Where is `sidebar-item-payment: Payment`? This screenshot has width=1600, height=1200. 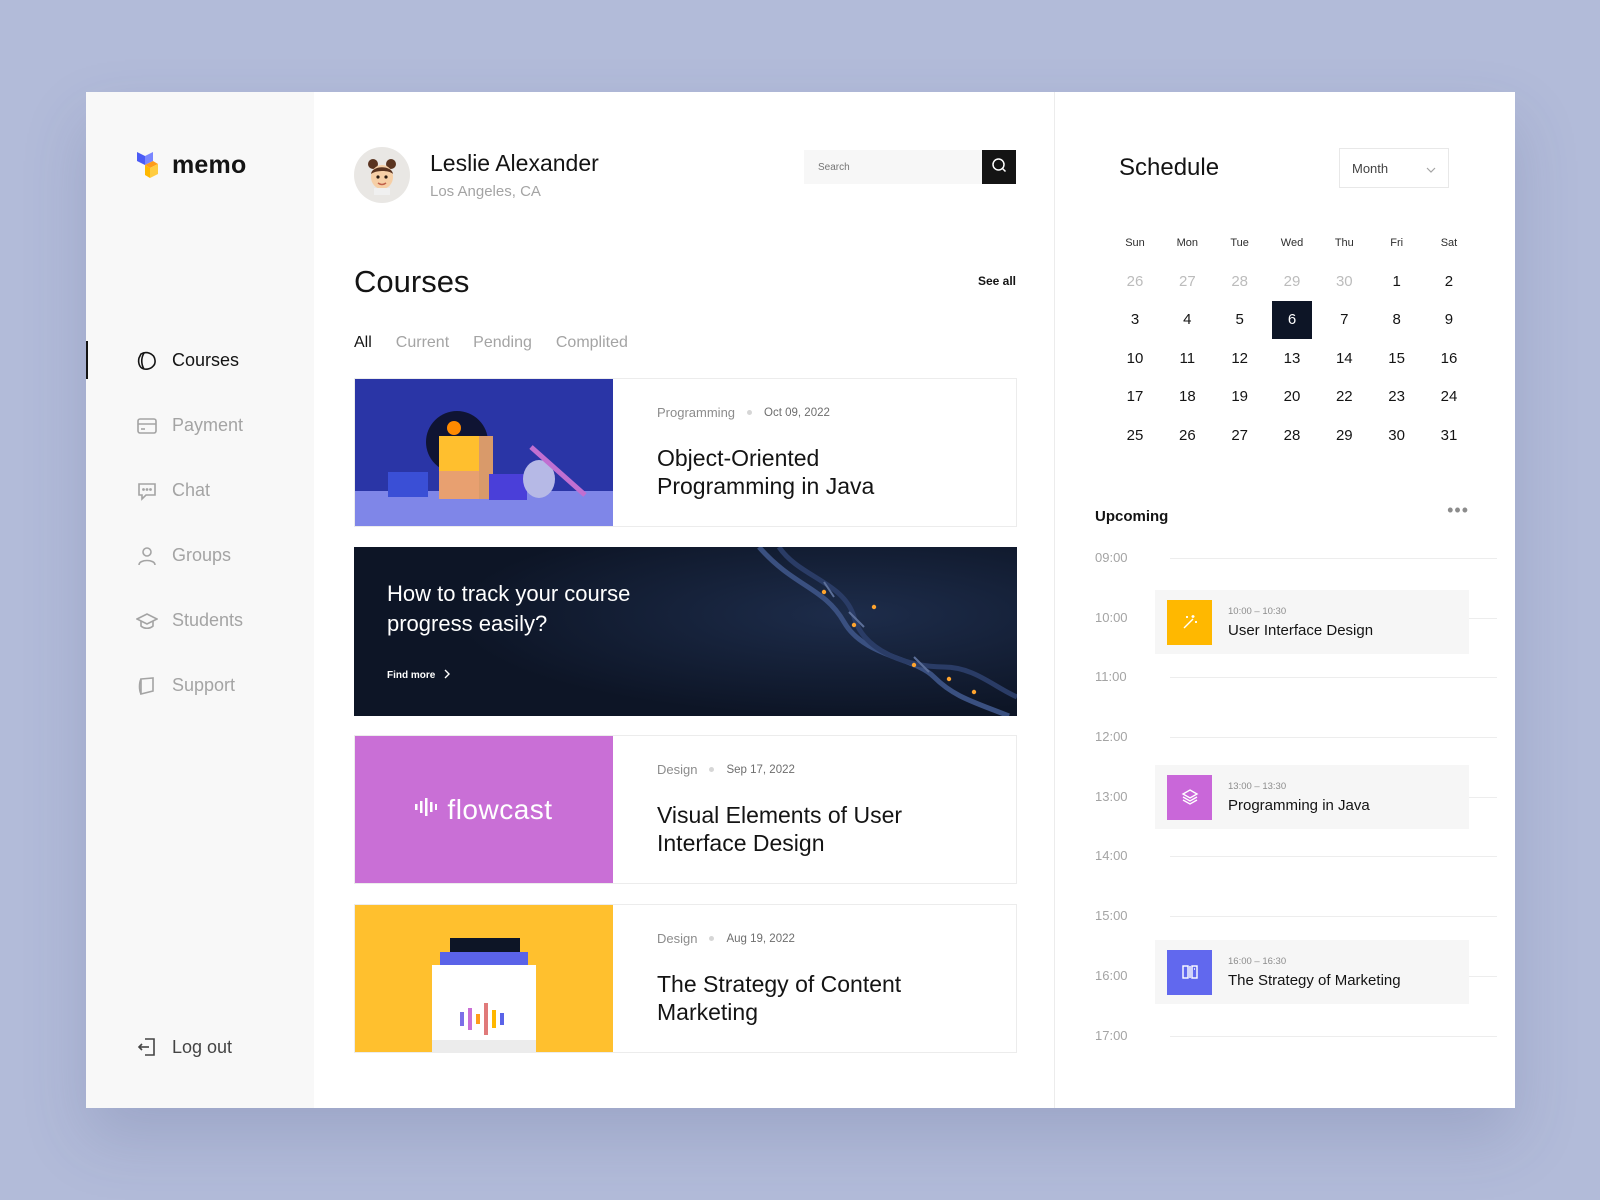
sidebar-item-payment: Payment is located at coordinates (200, 425).